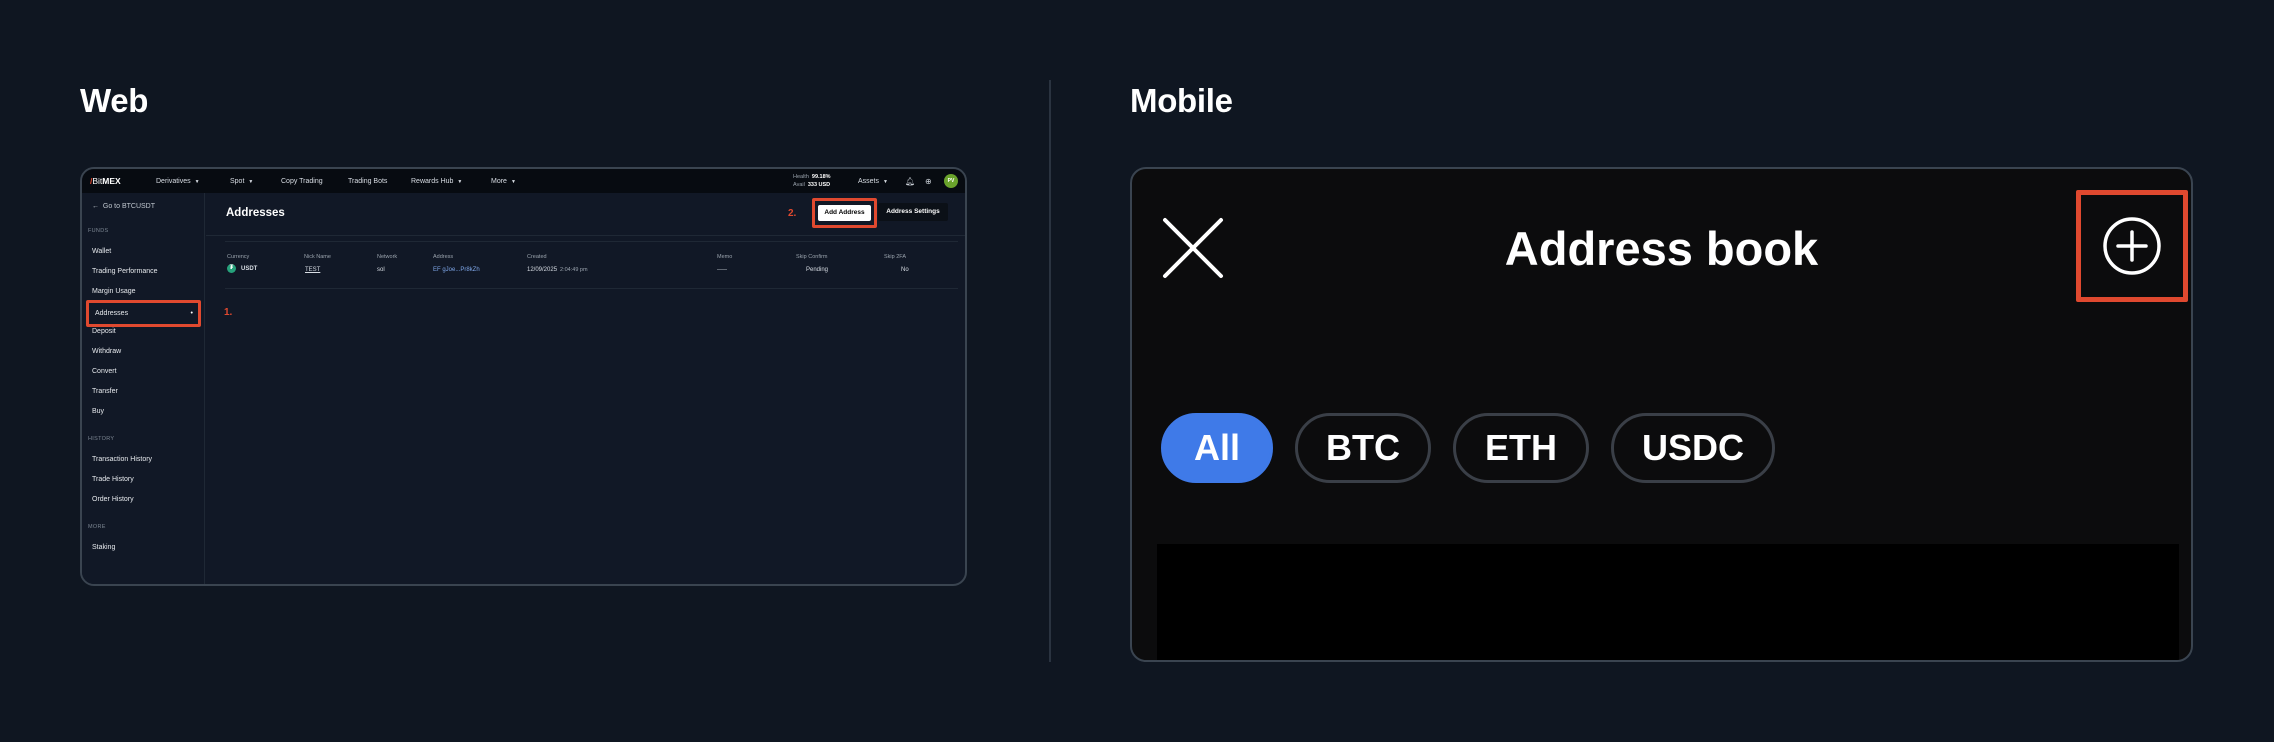 The width and height of the screenshot is (2274, 742). What do you see at coordinates (114, 291) in the screenshot?
I see `sidebar-item-margin-usage: Margin Usage` at bounding box center [114, 291].